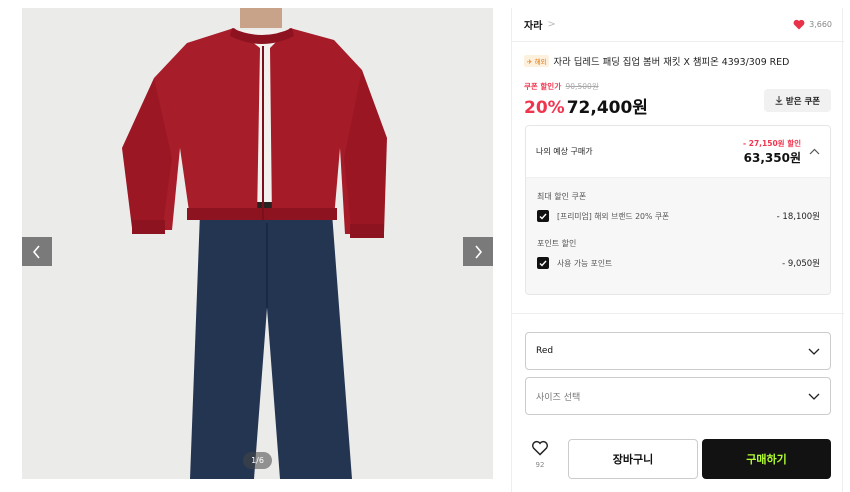 The image size is (850, 492). I want to click on chevron-right-icon: >, so click(551, 24).